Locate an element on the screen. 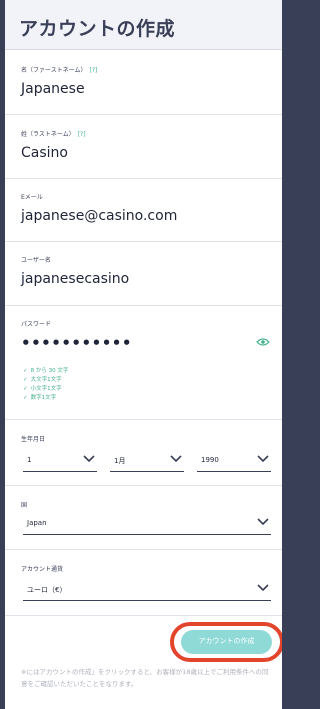 The image size is (320, 709). birth-day-value: 1 is located at coordinates (29, 460).